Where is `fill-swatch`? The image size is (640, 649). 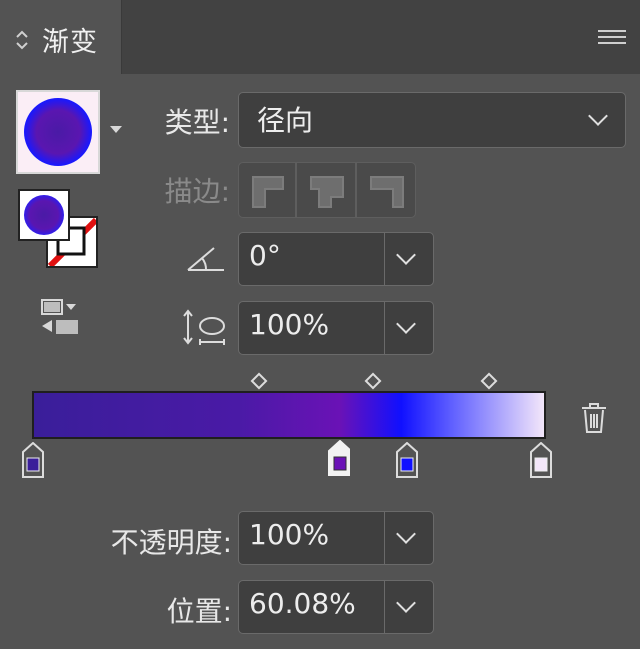
fill-swatch is located at coordinates (44, 215).